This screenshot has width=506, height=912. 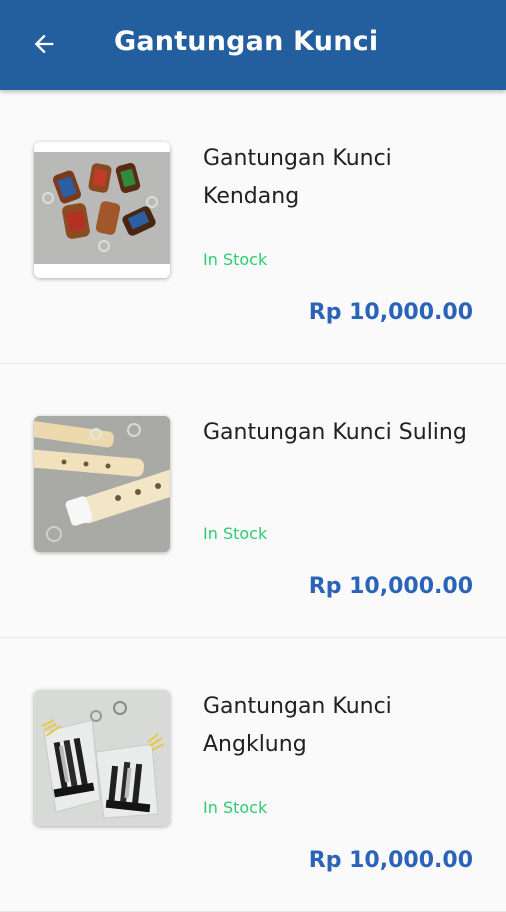 I want to click on product-name: Gantungan Kunci Angklung, so click(x=297, y=725).